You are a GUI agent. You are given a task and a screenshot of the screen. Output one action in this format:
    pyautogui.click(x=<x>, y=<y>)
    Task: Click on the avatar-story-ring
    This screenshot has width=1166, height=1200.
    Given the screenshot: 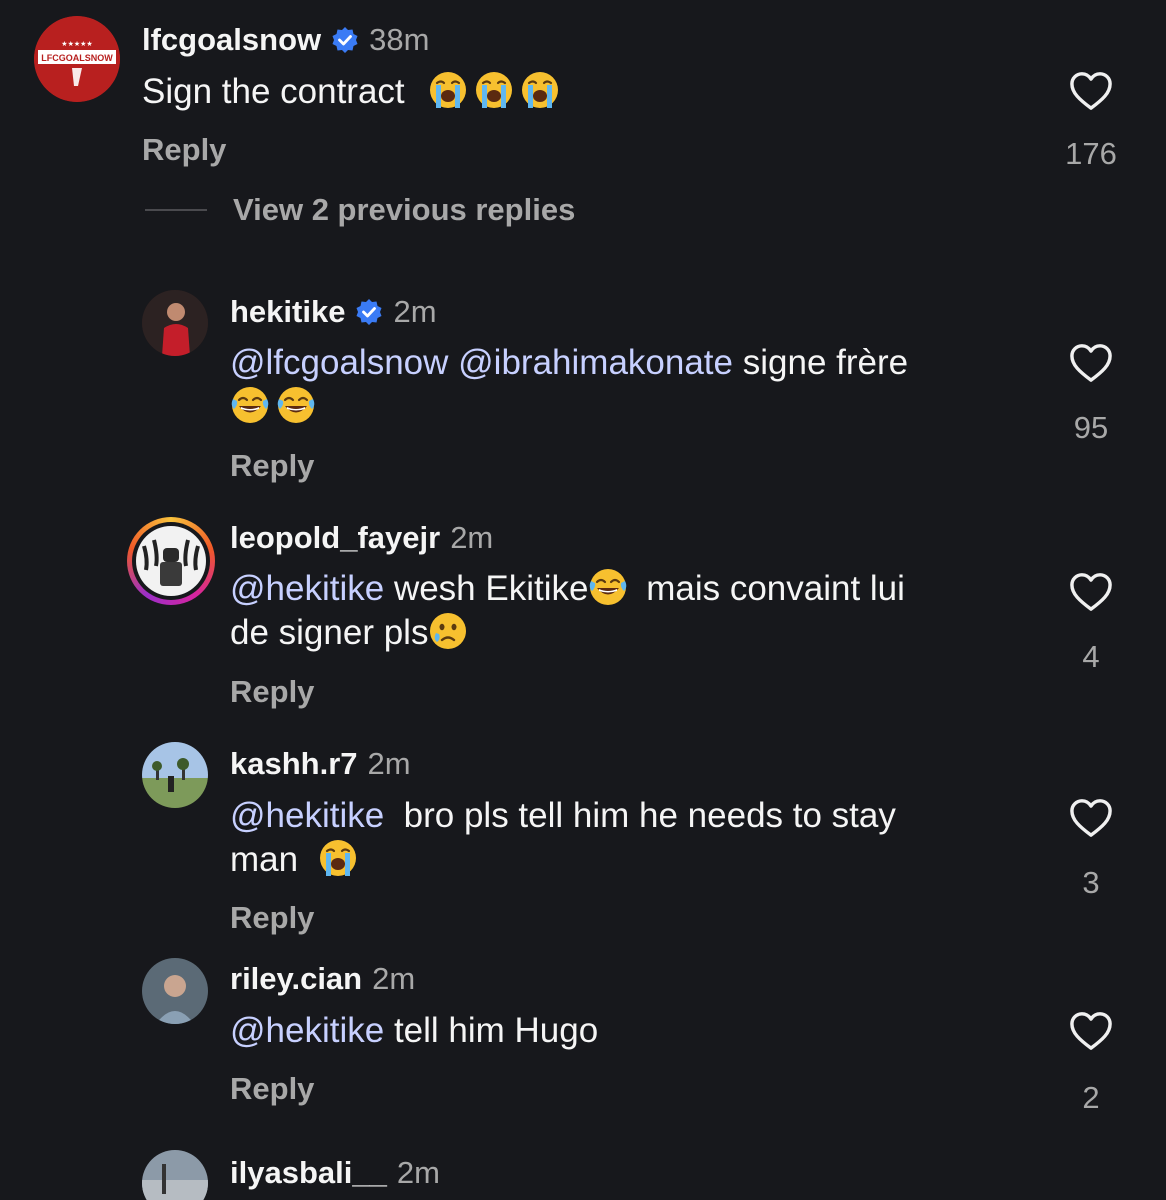 What is the action you would take?
    pyautogui.click(x=171, y=561)
    